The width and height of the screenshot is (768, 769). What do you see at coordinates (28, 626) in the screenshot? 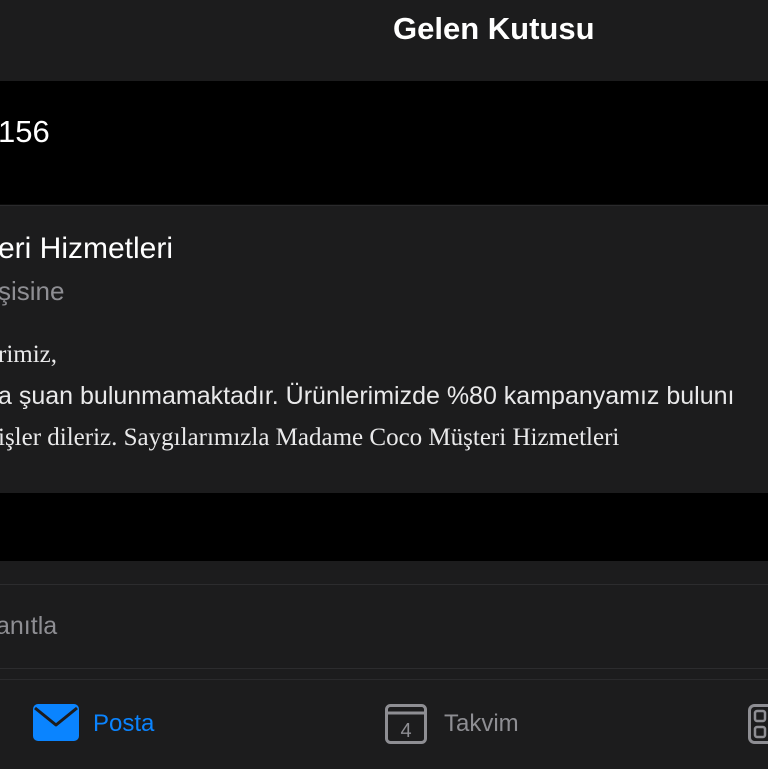
I see `reply-button: anıtla` at bounding box center [28, 626].